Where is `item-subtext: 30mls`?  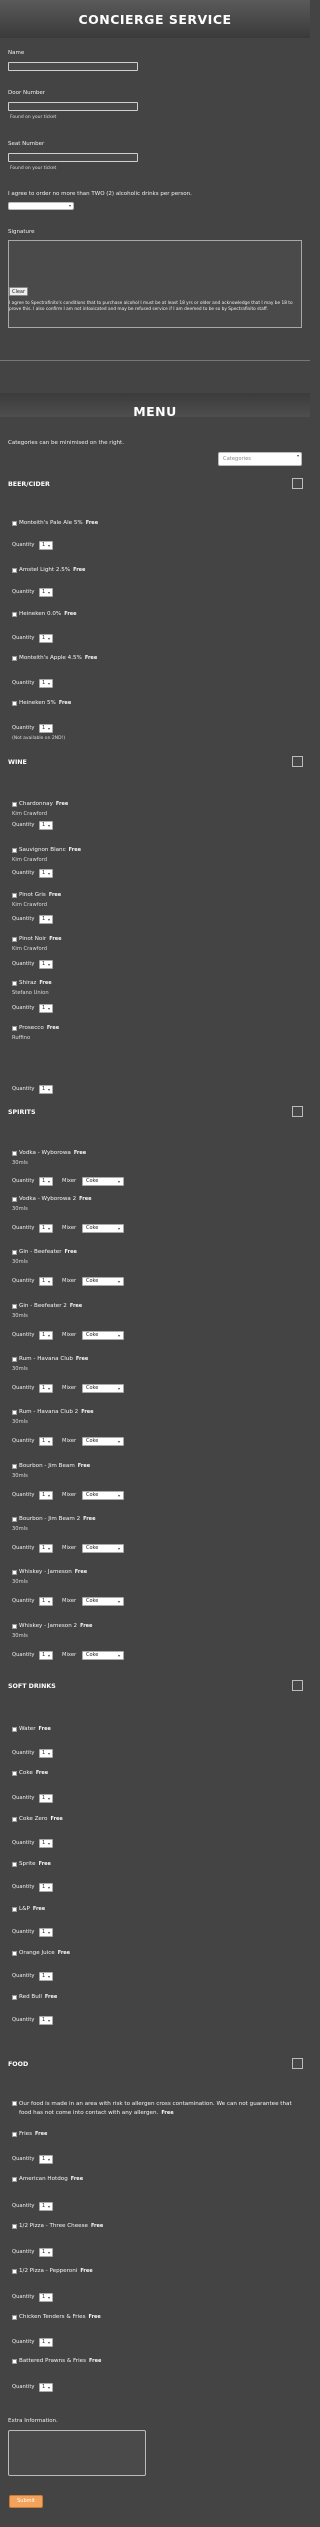
item-subtext: 30mls is located at coordinates (20, 1422).